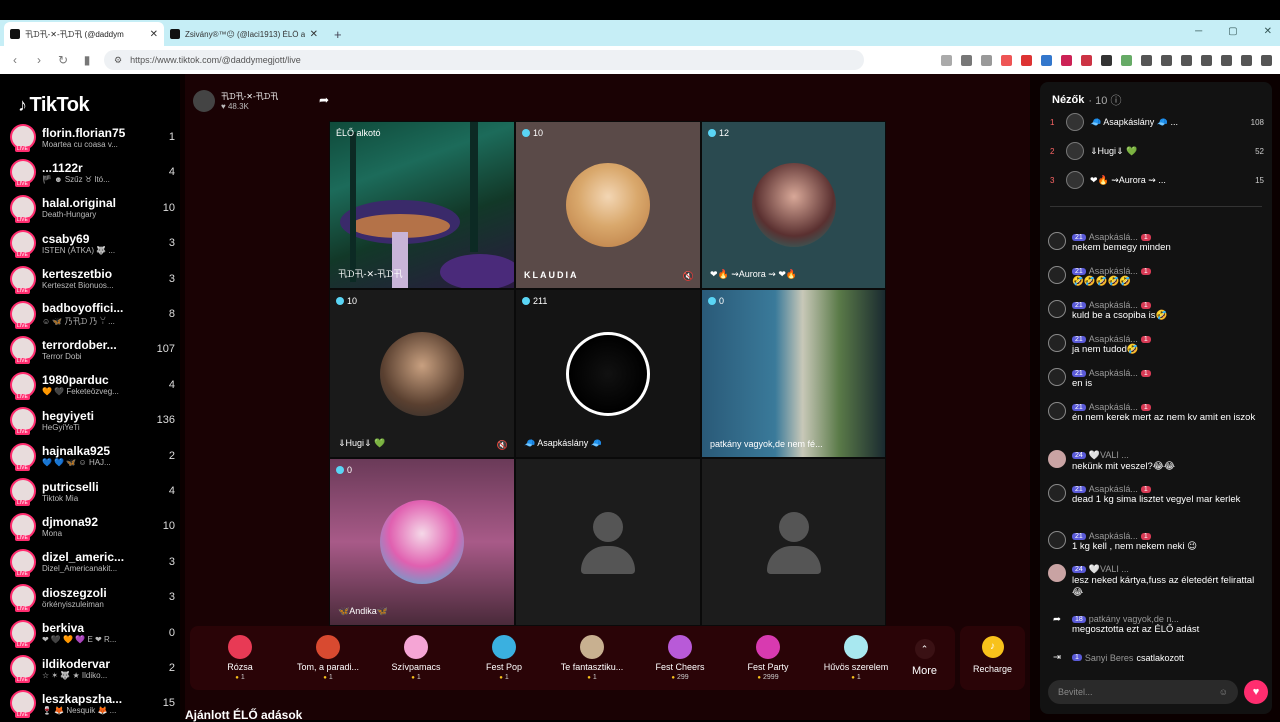 The image size is (1280, 722). What do you see at coordinates (856, 658) in the screenshot?
I see `gift-item: Hűvös szerelem 1` at bounding box center [856, 658].